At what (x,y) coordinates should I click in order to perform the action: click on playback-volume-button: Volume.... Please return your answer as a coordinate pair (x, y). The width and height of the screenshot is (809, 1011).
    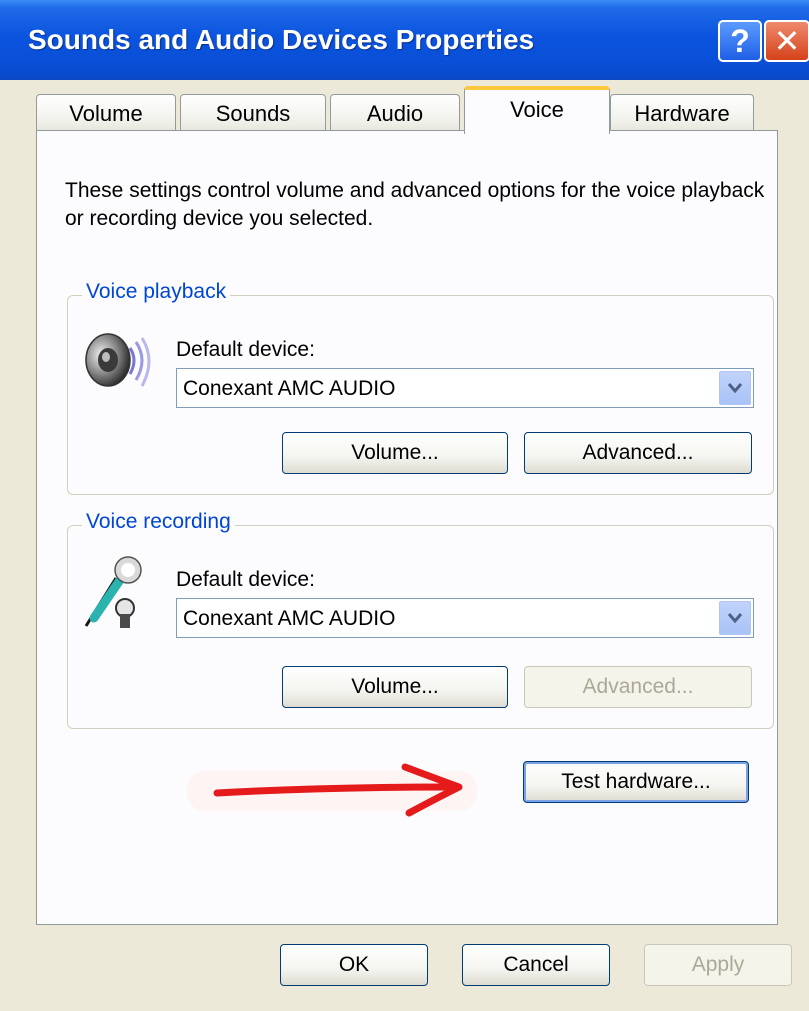
    Looking at the image, I should click on (395, 453).